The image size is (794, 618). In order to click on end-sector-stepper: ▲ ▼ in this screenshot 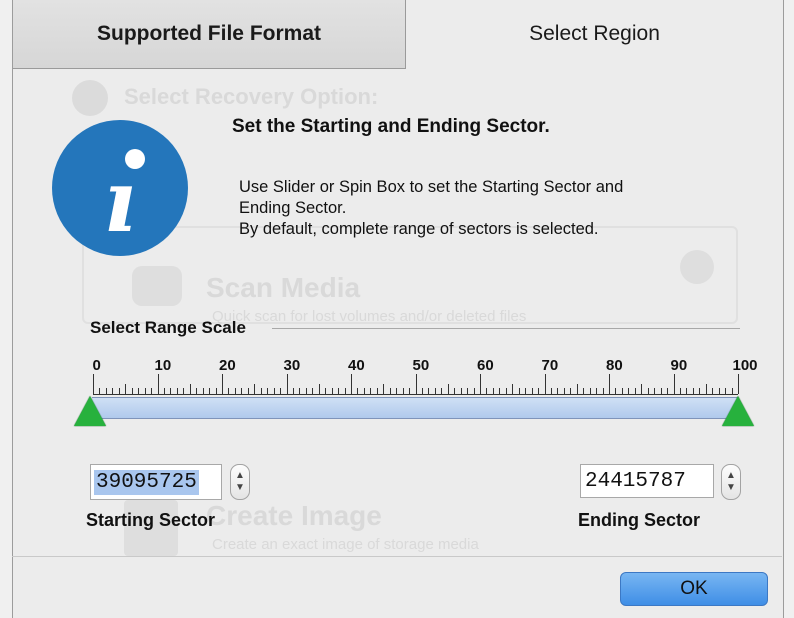, I will do `click(731, 482)`.